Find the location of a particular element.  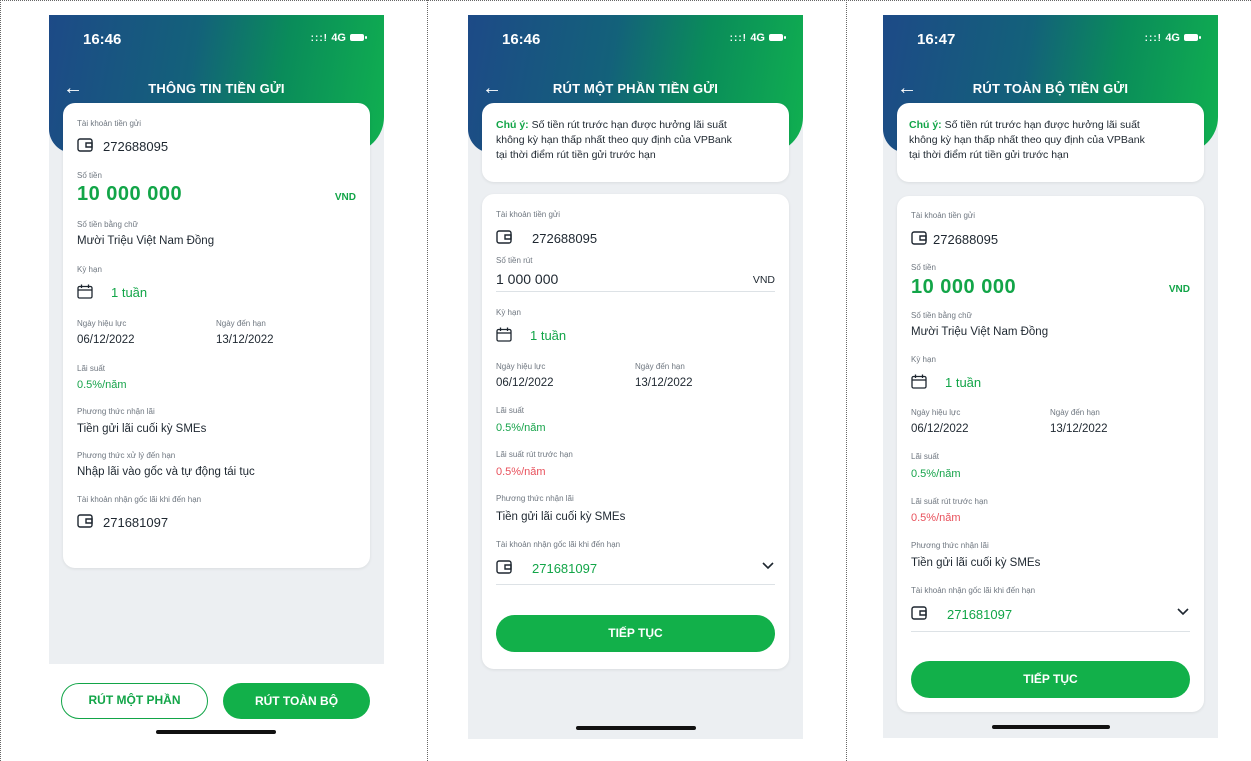

receive-account-label: Tài khoản nhận gốc lãi khi đến hạn is located at coordinates (558, 544).